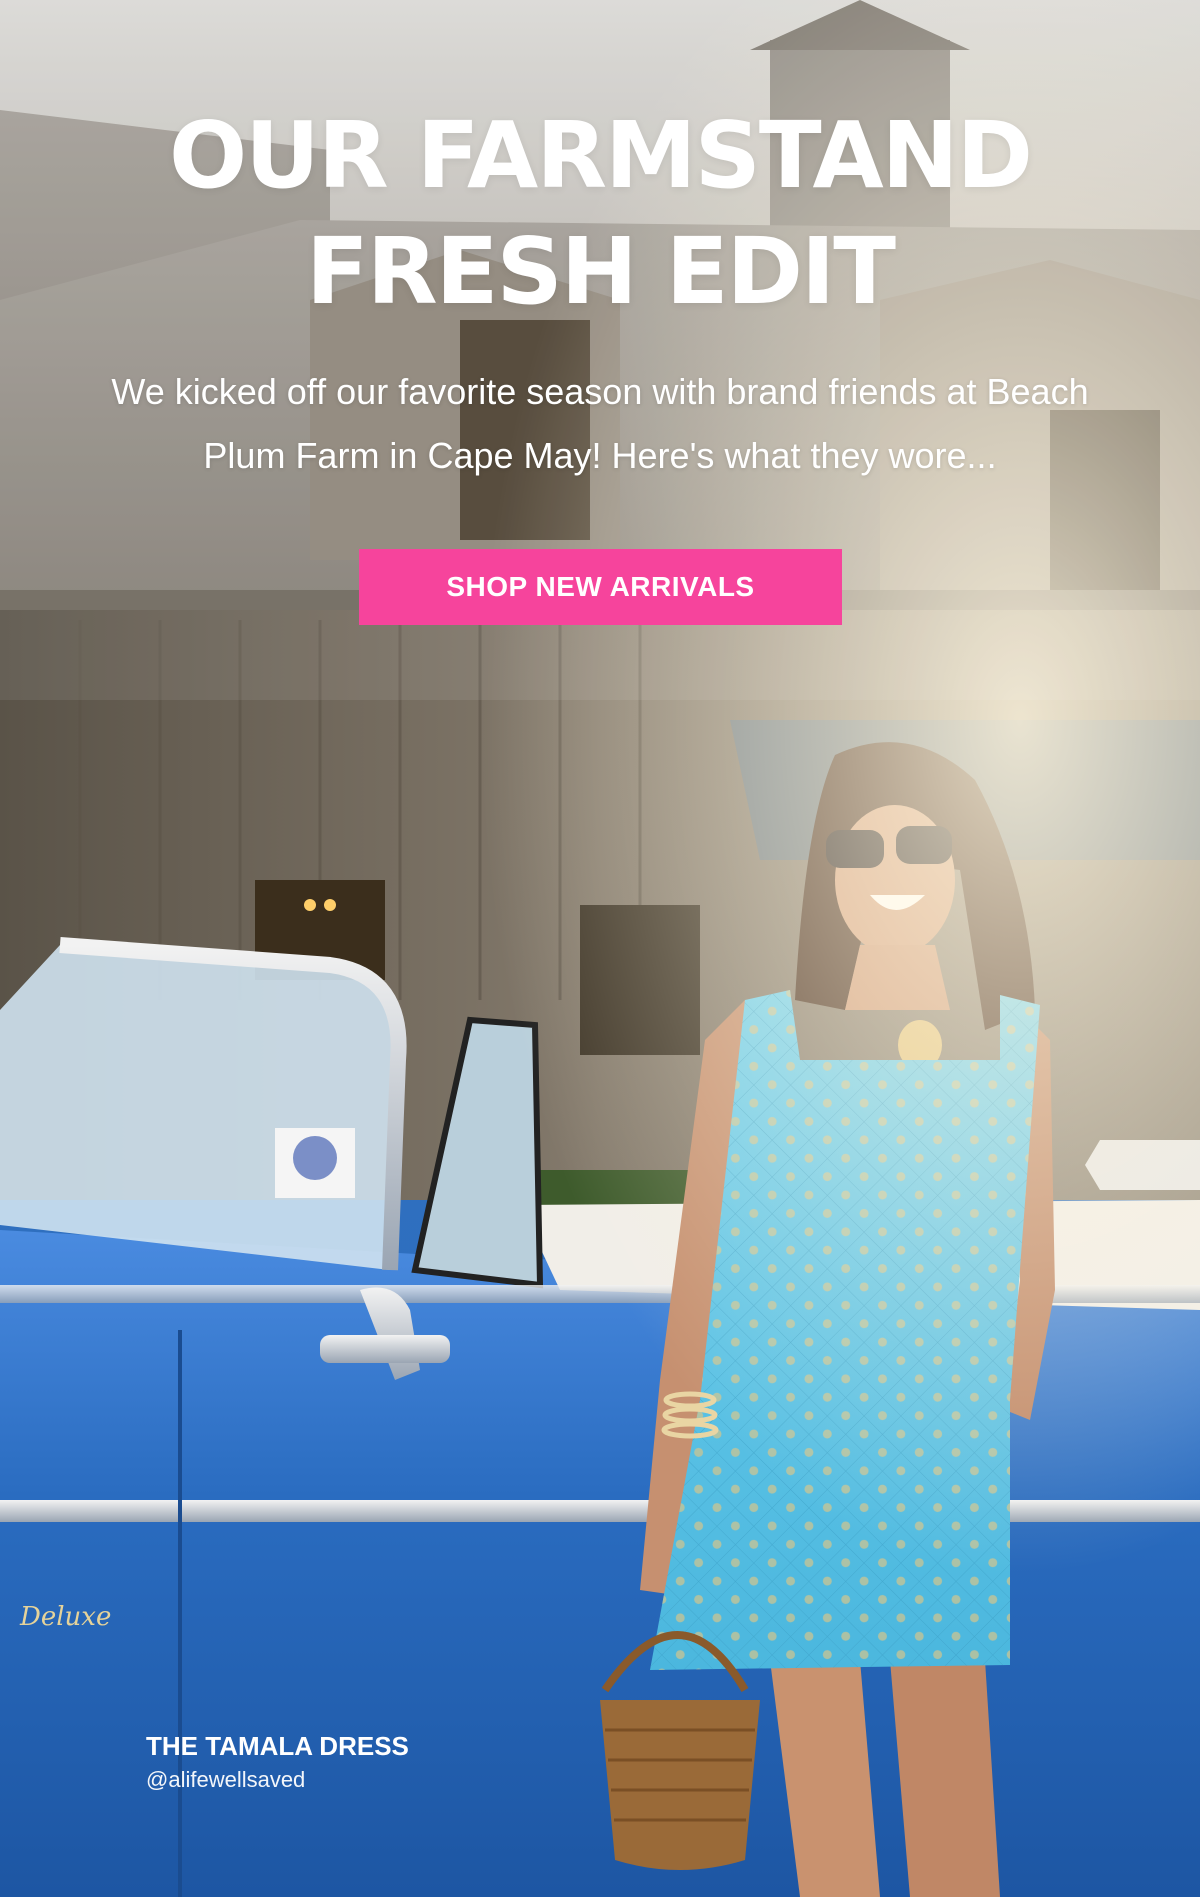  Describe the element at coordinates (277, 1780) in the screenshot. I see `instagram-handle: @alifewellsaved` at that location.